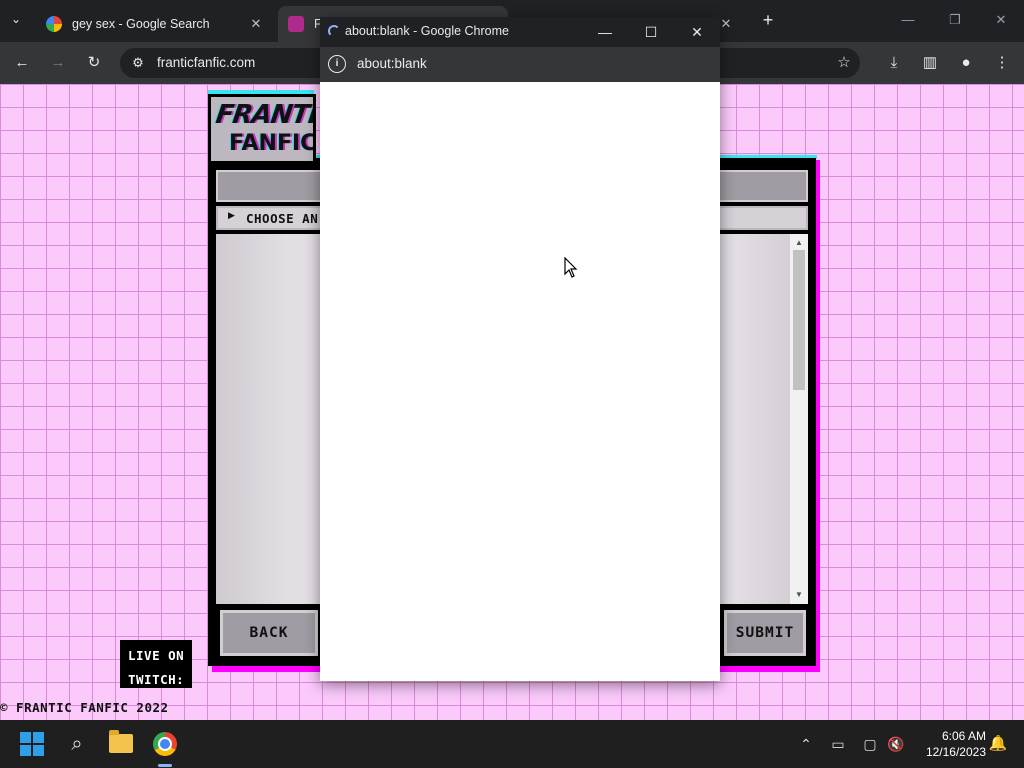 This screenshot has width=1024, height=768. I want to click on search-icon: ⌕, so click(77, 744).